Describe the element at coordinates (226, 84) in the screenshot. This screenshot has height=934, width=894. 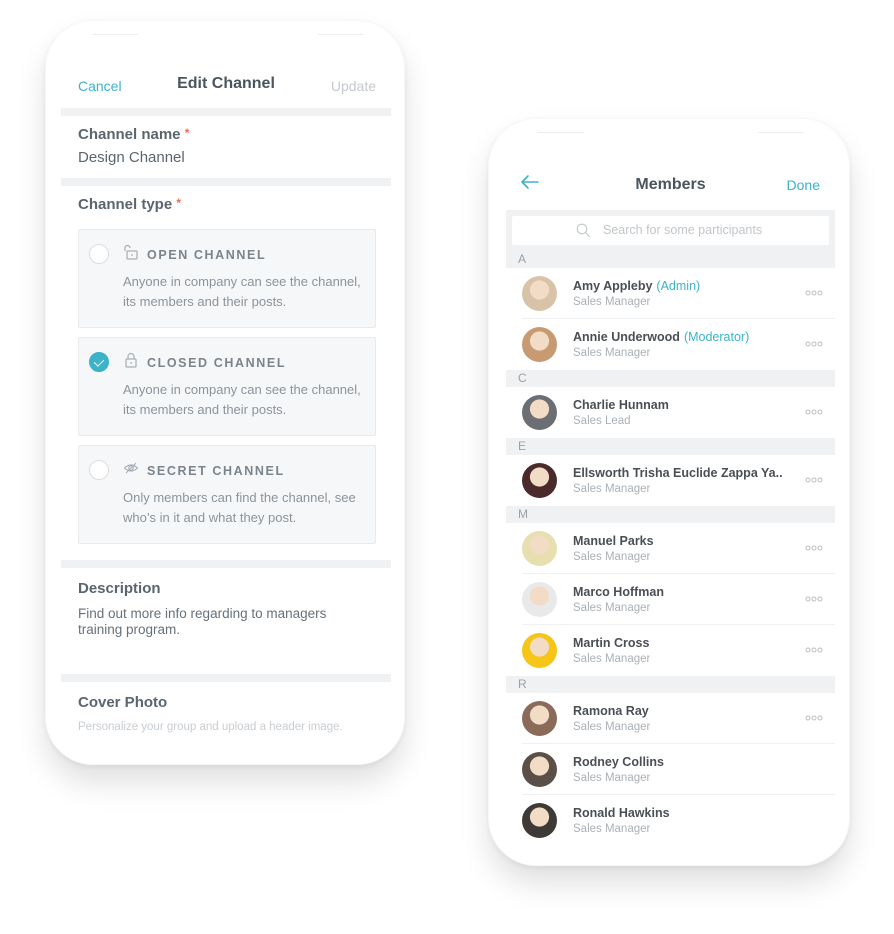
I see `nav-bar: Cancel Edit Channel Update` at that location.